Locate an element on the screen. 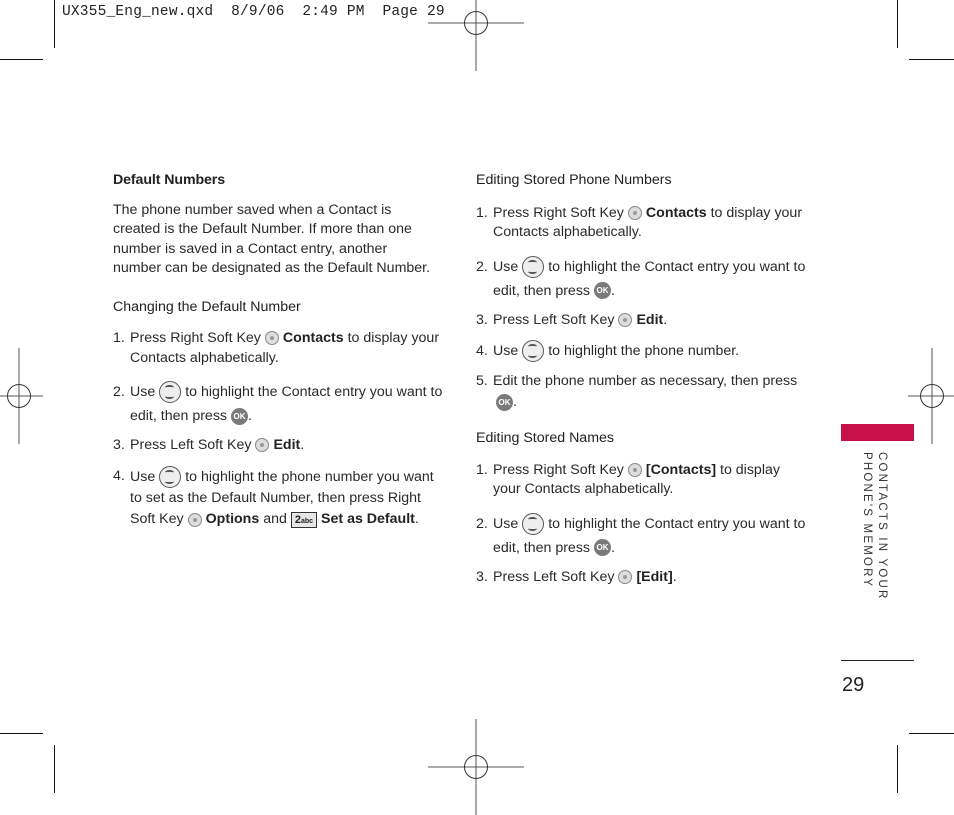 The image size is (954, 815). list-item: 4. Use to highlight the phone number. is located at coordinates (641, 351).